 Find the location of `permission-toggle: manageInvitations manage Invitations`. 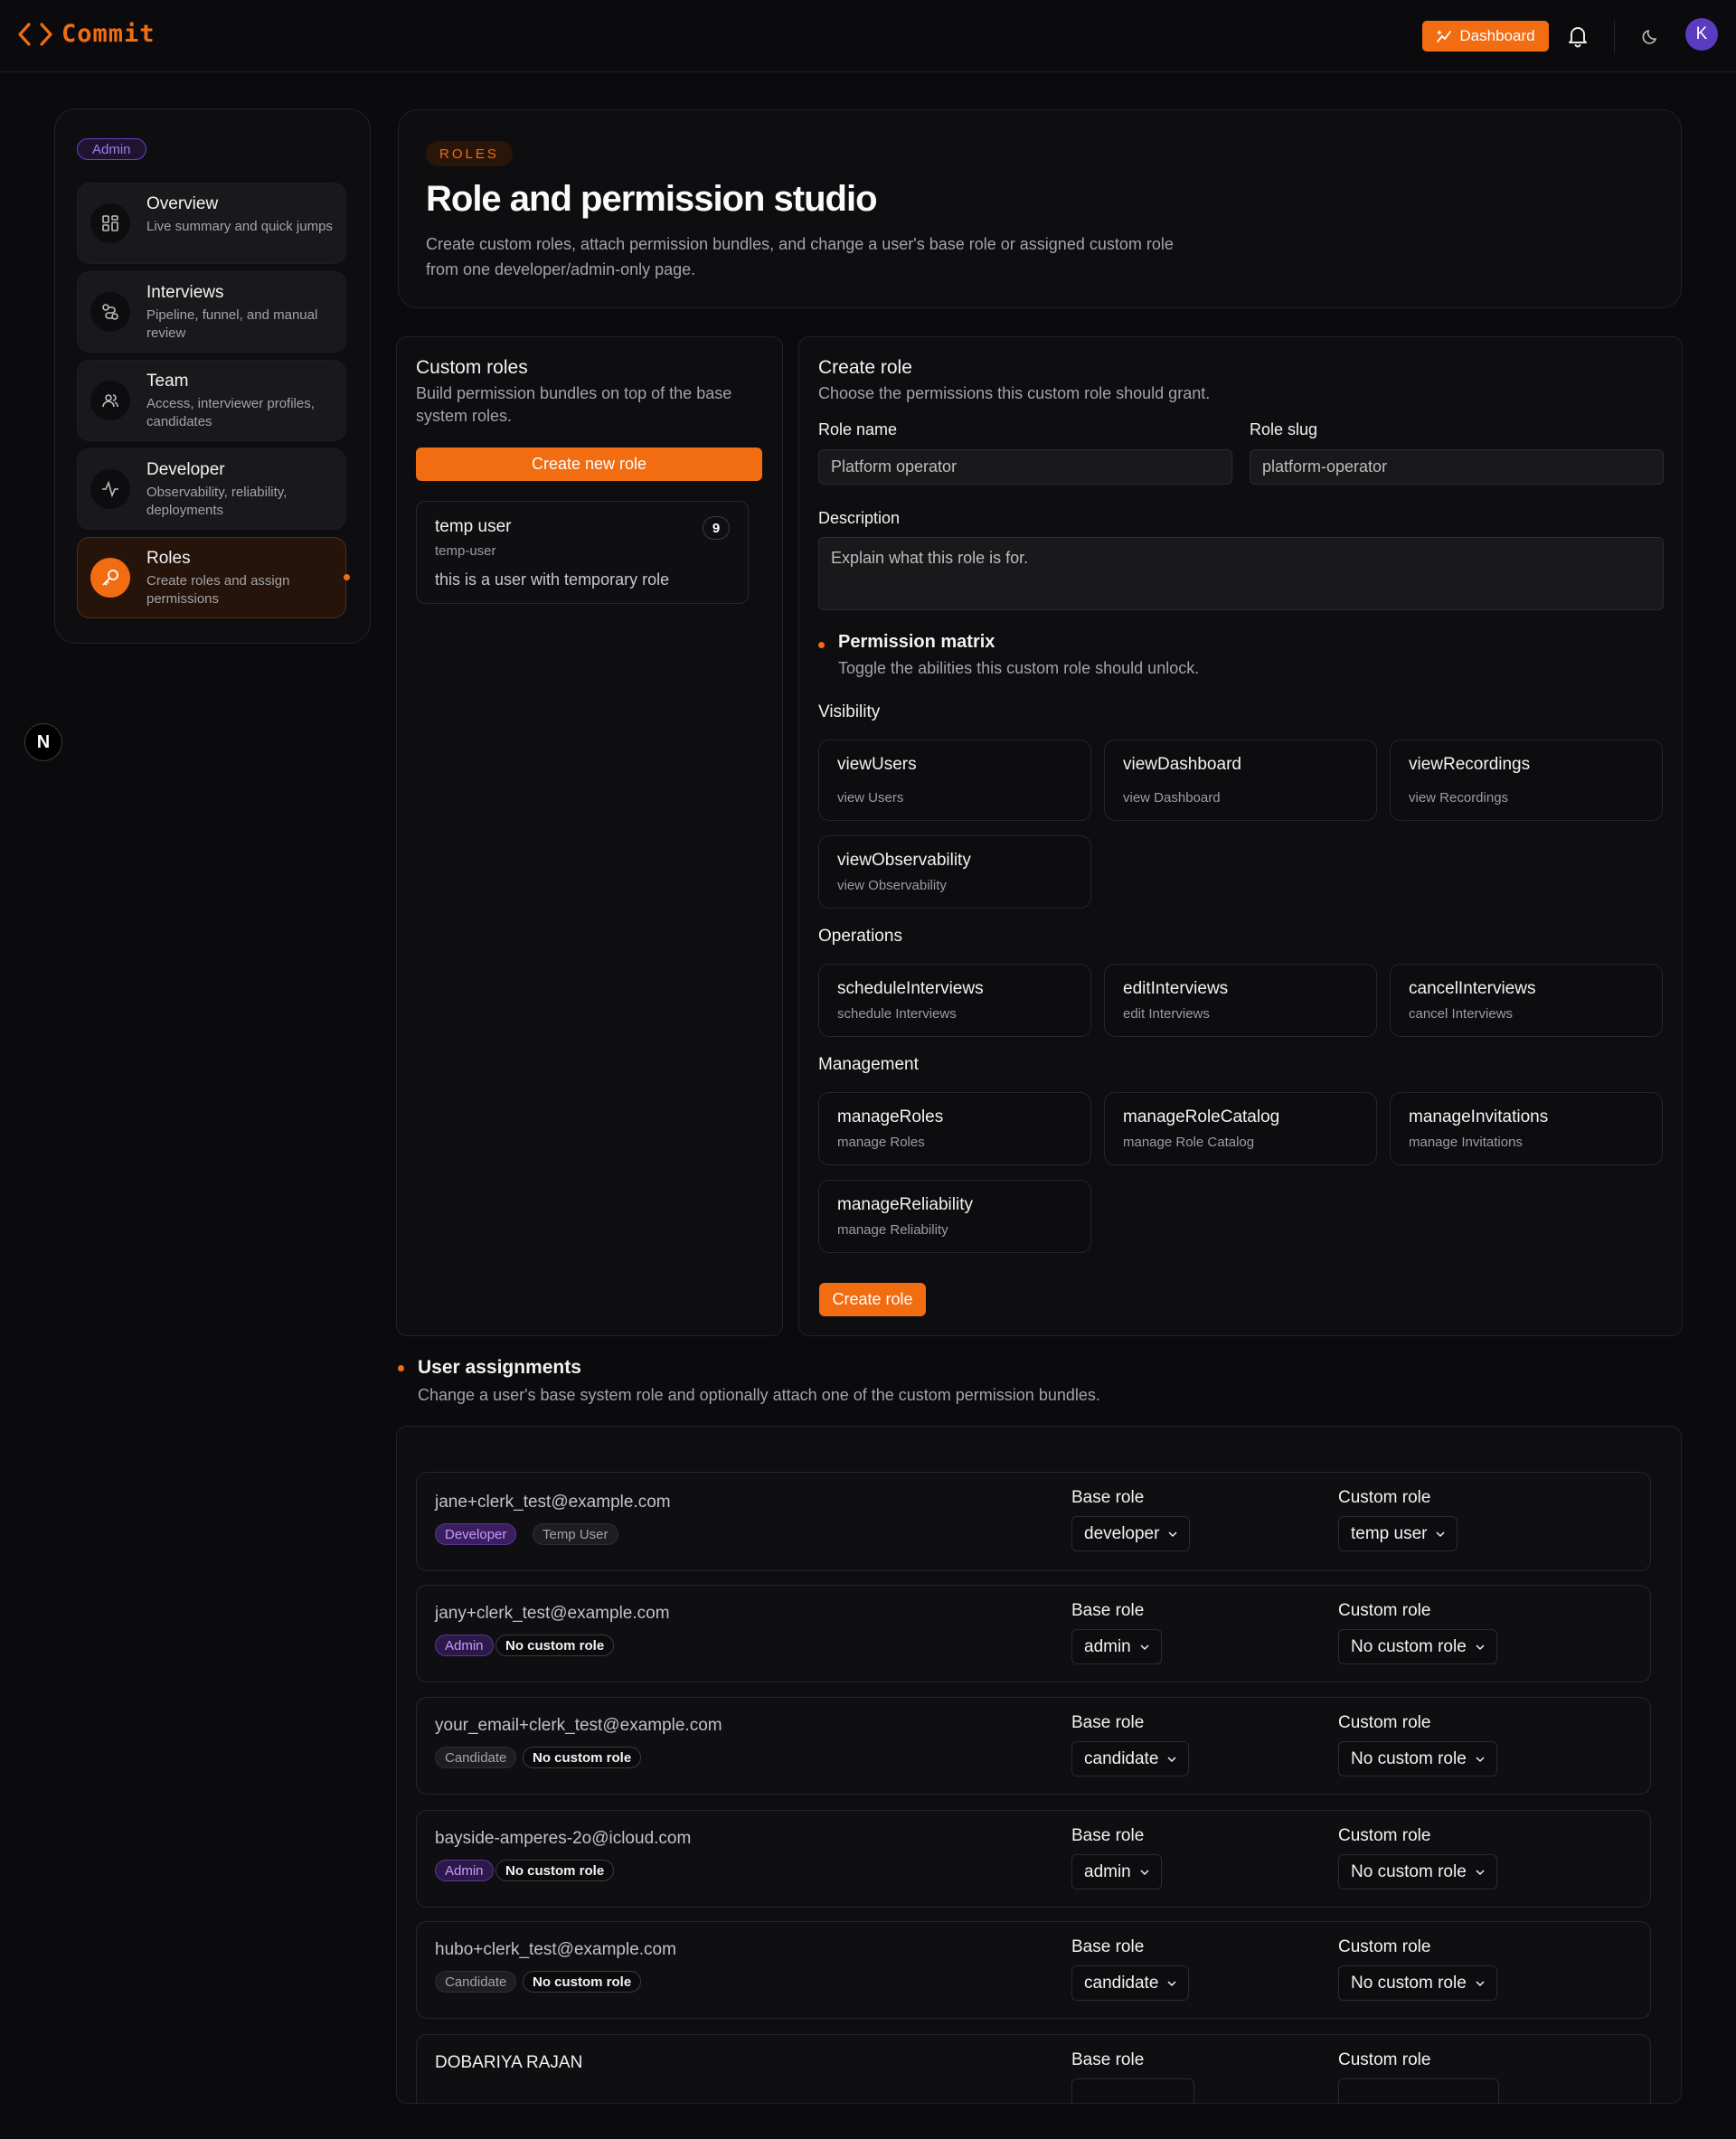

permission-toggle: manageInvitations manage Invitations is located at coordinates (1527, 1128).